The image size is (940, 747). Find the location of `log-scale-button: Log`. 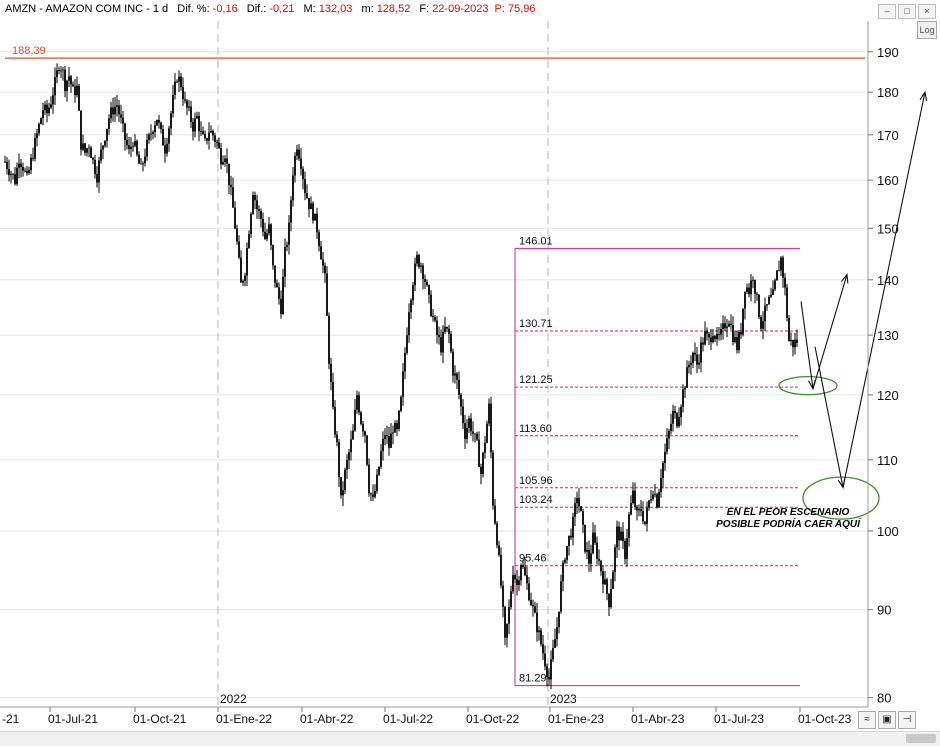

log-scale-button: Log is located at coordinates (927, 30).